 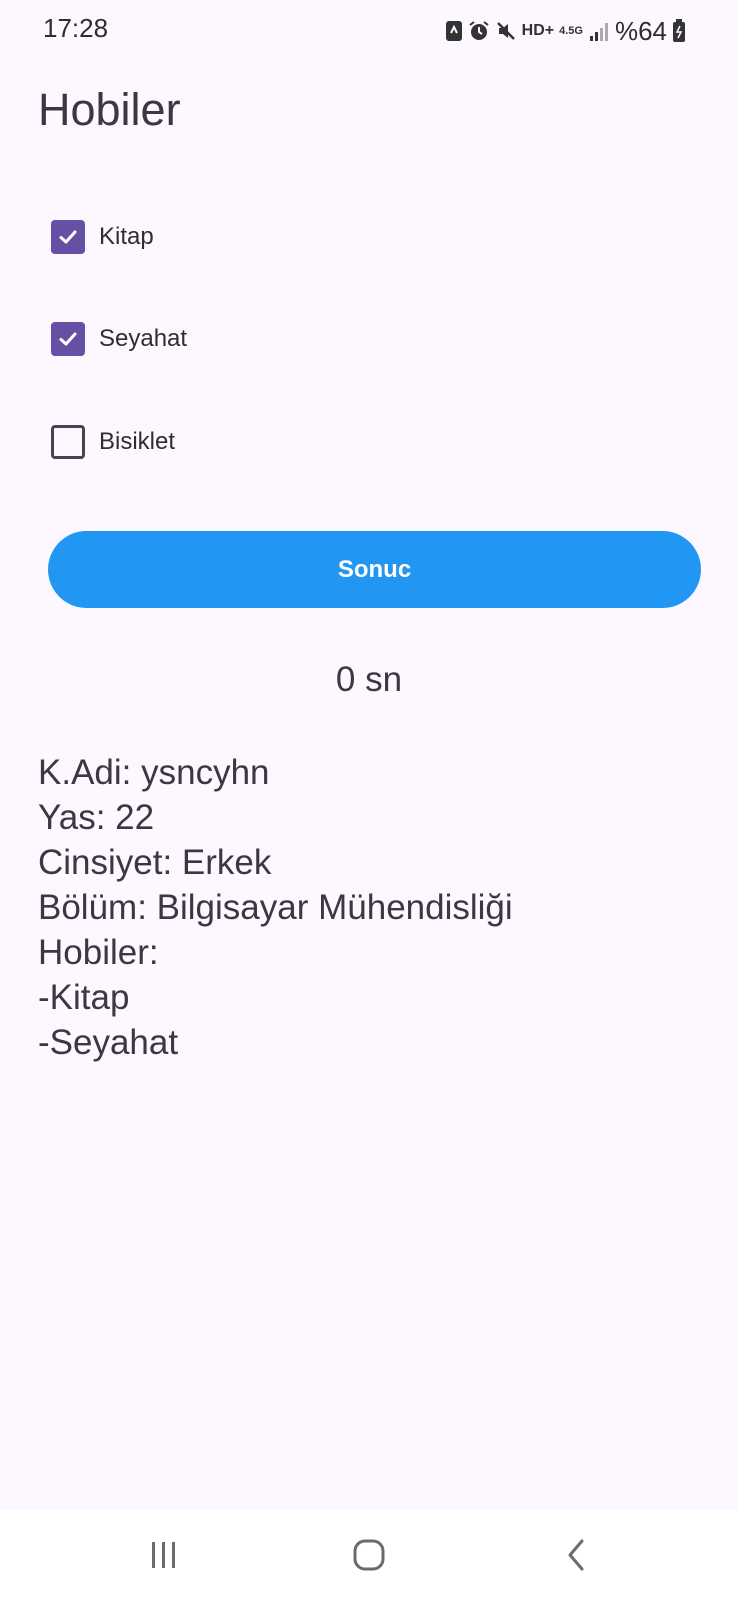 What do you see at coordinates (479, 30) in the screenshot?
I see `alarm-icon` at bounding box center [479, 30].